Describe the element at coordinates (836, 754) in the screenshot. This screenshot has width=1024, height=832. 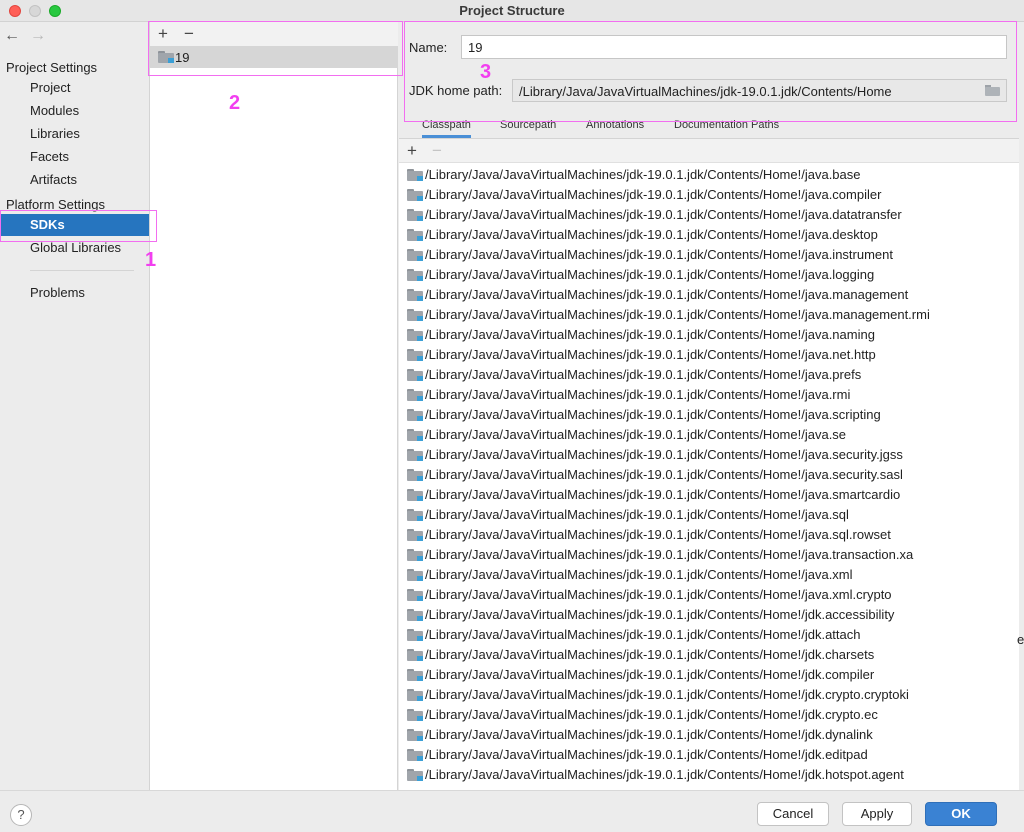
I see `classpath-entry-module: jdk.editpad` at that location.